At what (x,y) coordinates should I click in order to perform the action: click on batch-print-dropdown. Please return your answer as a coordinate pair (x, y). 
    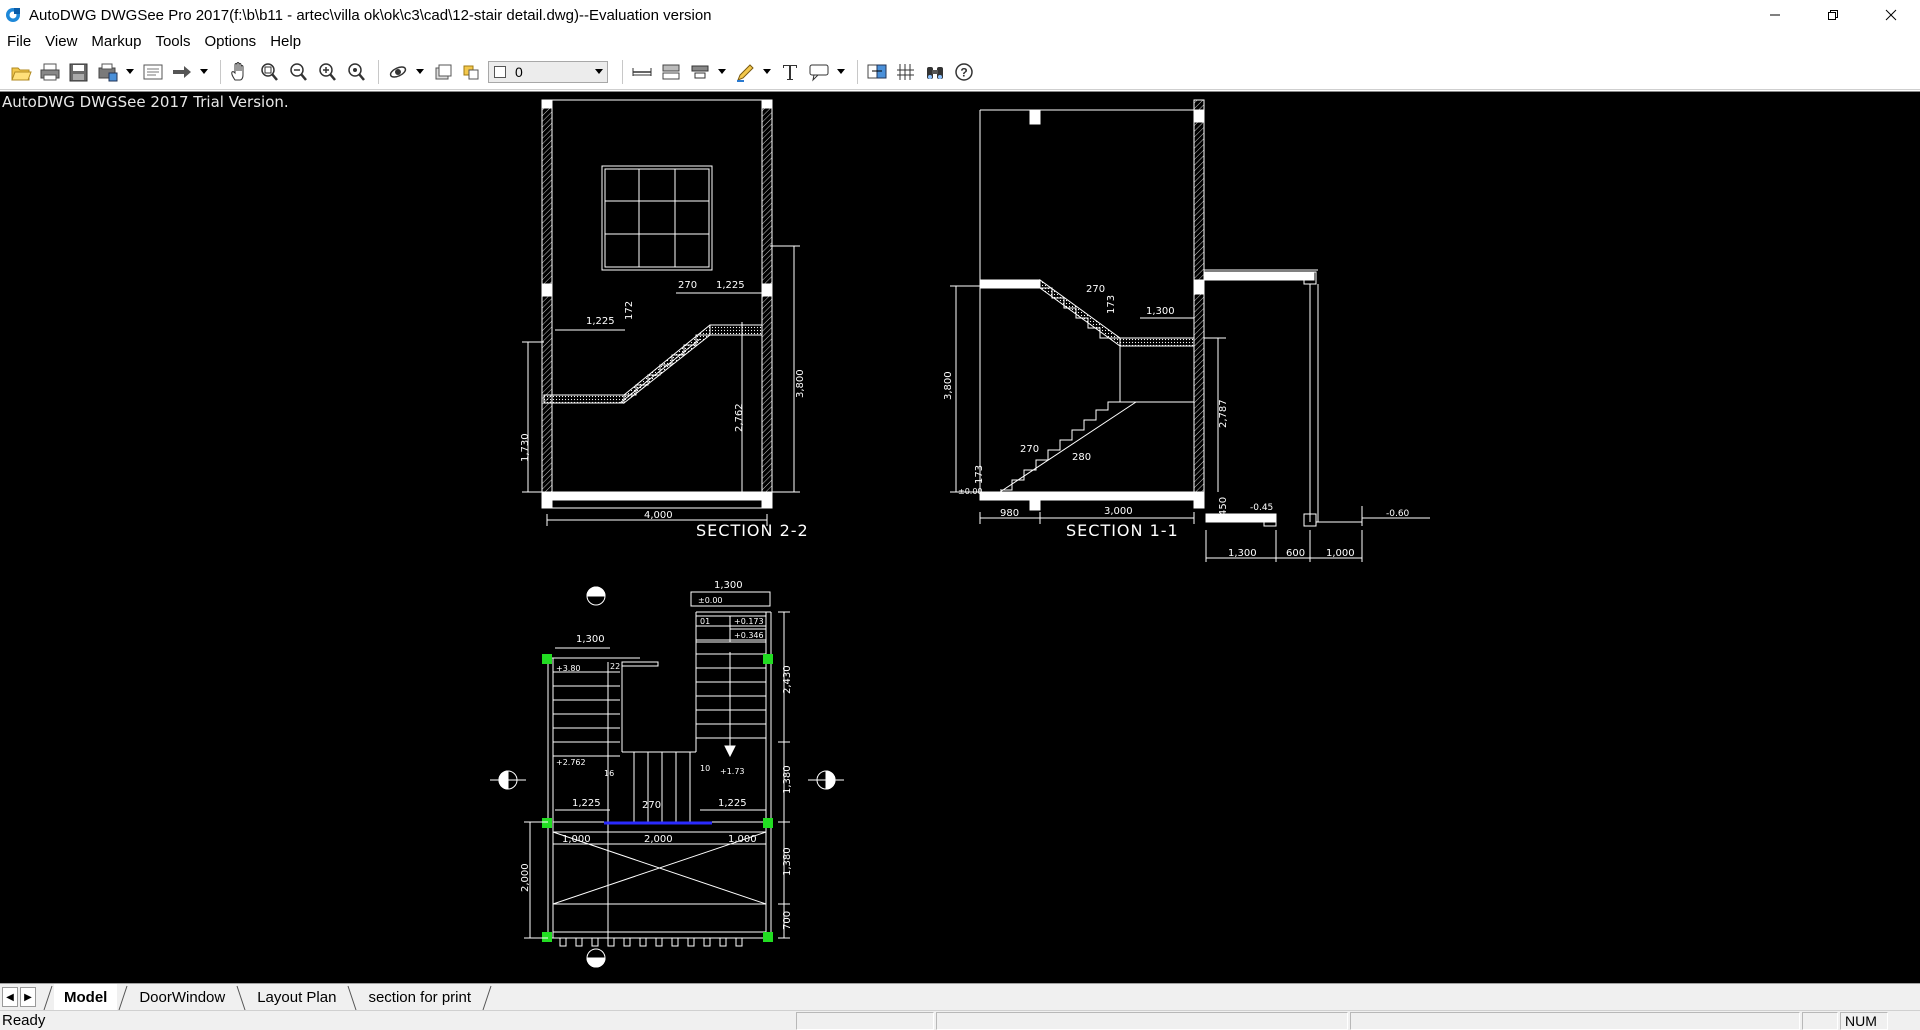
    Looking at the image, I should click on (130, 72).